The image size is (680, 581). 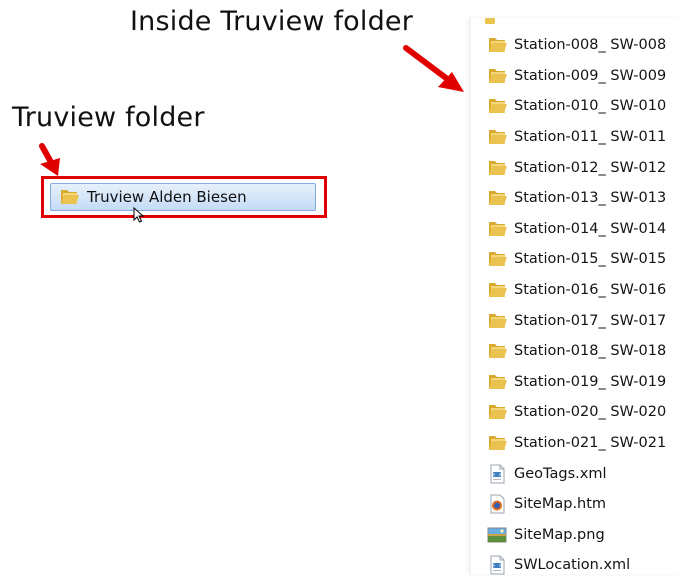 What do you see at coordinates (590, 351) in the screenshot?
I see `file-label: Station-018_ SW-018` at bounding box center [590, 351].